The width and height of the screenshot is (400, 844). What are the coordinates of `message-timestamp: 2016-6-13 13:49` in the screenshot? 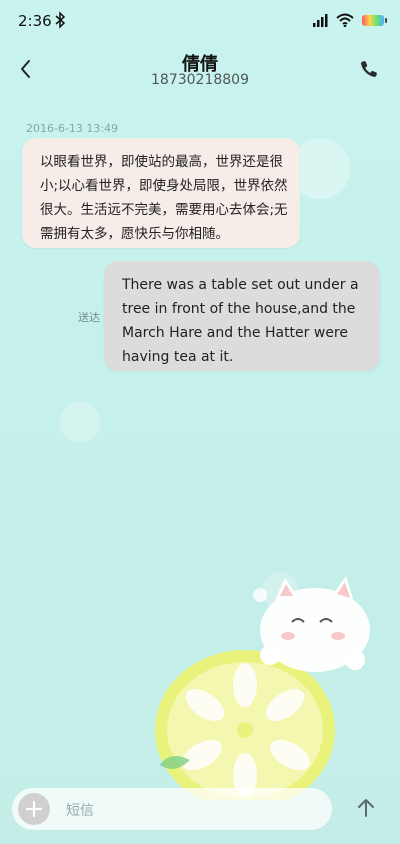 It's located at (72, 128).